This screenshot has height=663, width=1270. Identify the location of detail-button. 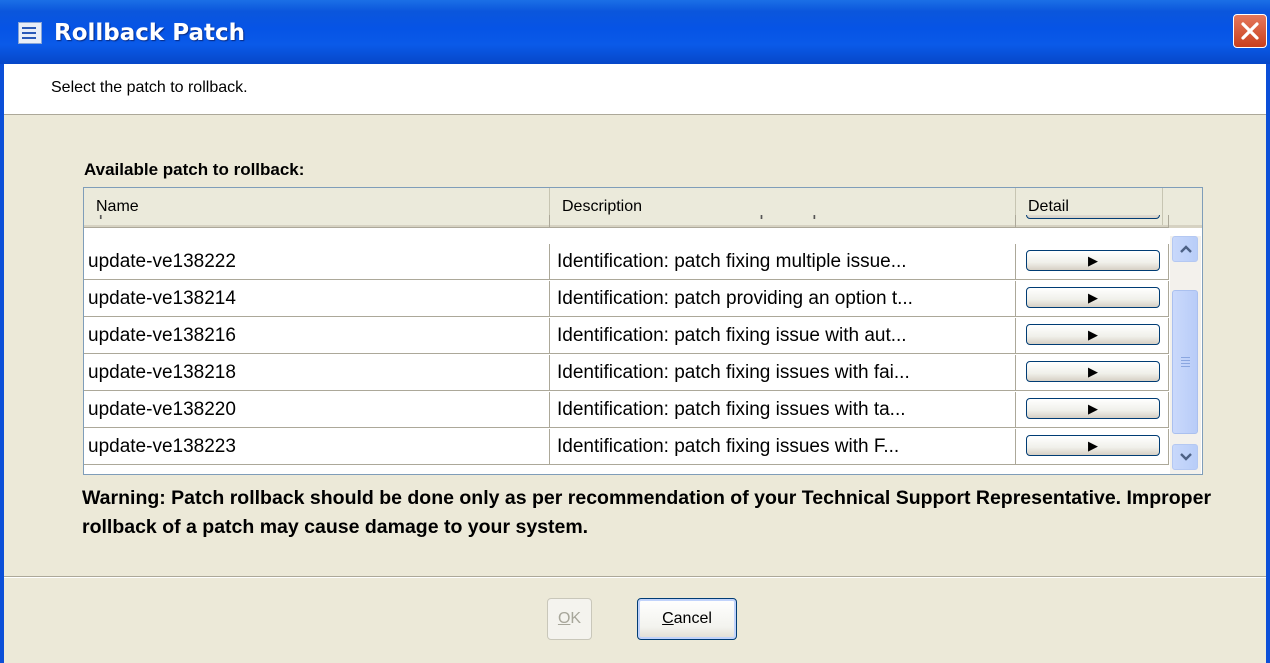
(1093, 217).